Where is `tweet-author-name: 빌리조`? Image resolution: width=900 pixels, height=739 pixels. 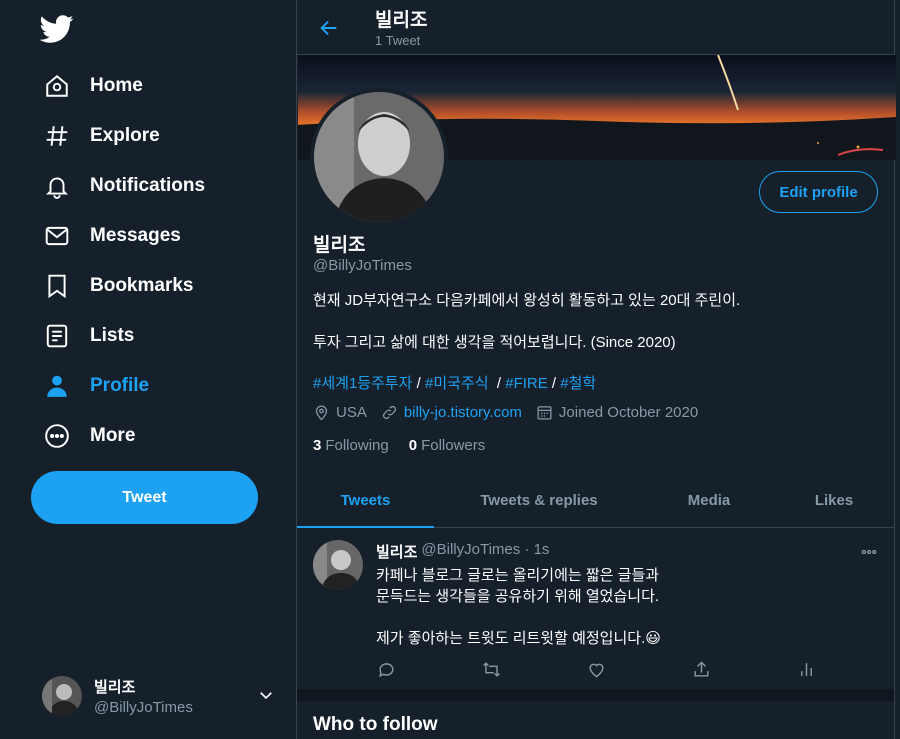
tweet-author-name: 빌리조 is located at coordinates (396, 551).